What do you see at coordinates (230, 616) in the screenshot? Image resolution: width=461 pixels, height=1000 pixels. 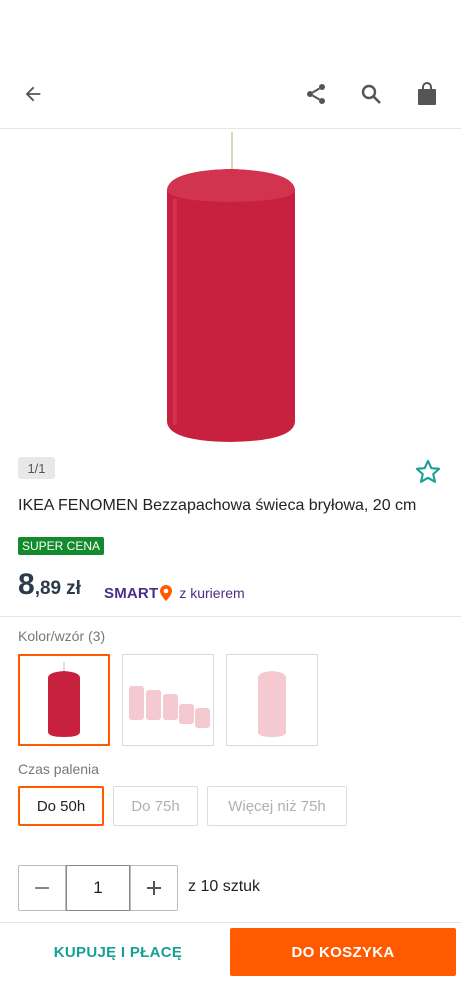 I see `divider` at bounding box center [230, 616].